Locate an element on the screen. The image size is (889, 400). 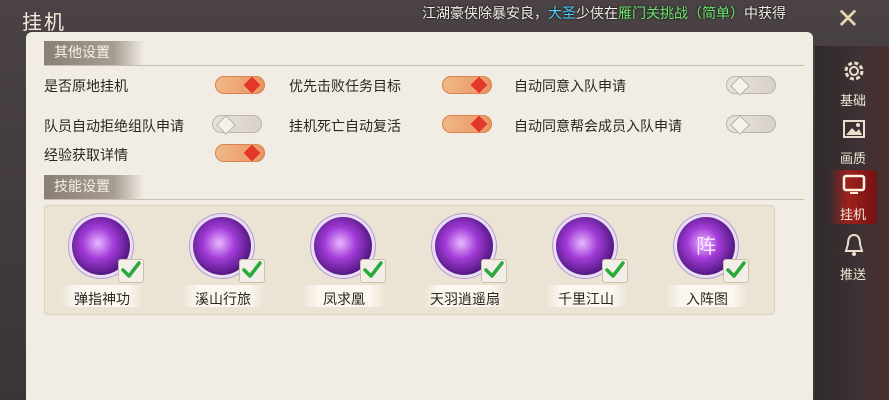
option-label-auto-accept-team: 自动同意入队申请 is located at coordinates (570, 87).